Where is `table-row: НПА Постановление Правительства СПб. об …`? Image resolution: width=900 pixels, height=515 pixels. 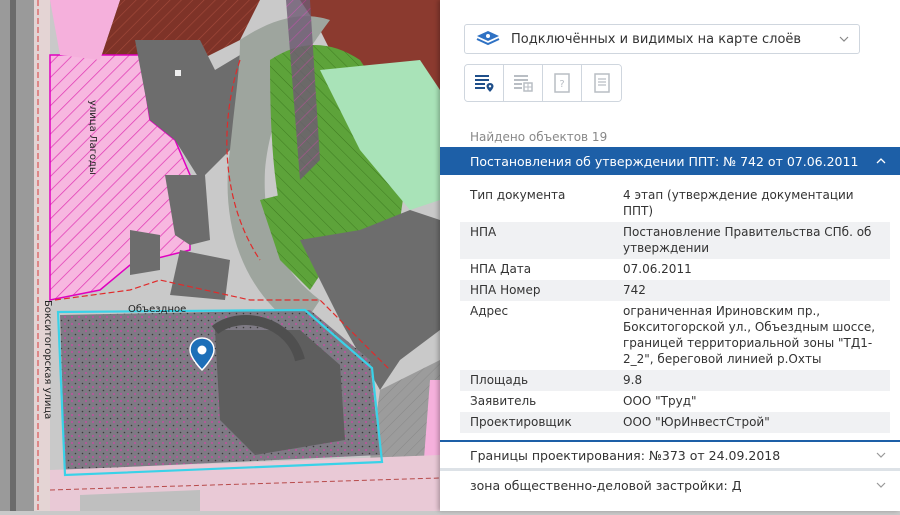
table-row: НПА Постановление Правительства СПб. об … is located at coordinates (675, 240).